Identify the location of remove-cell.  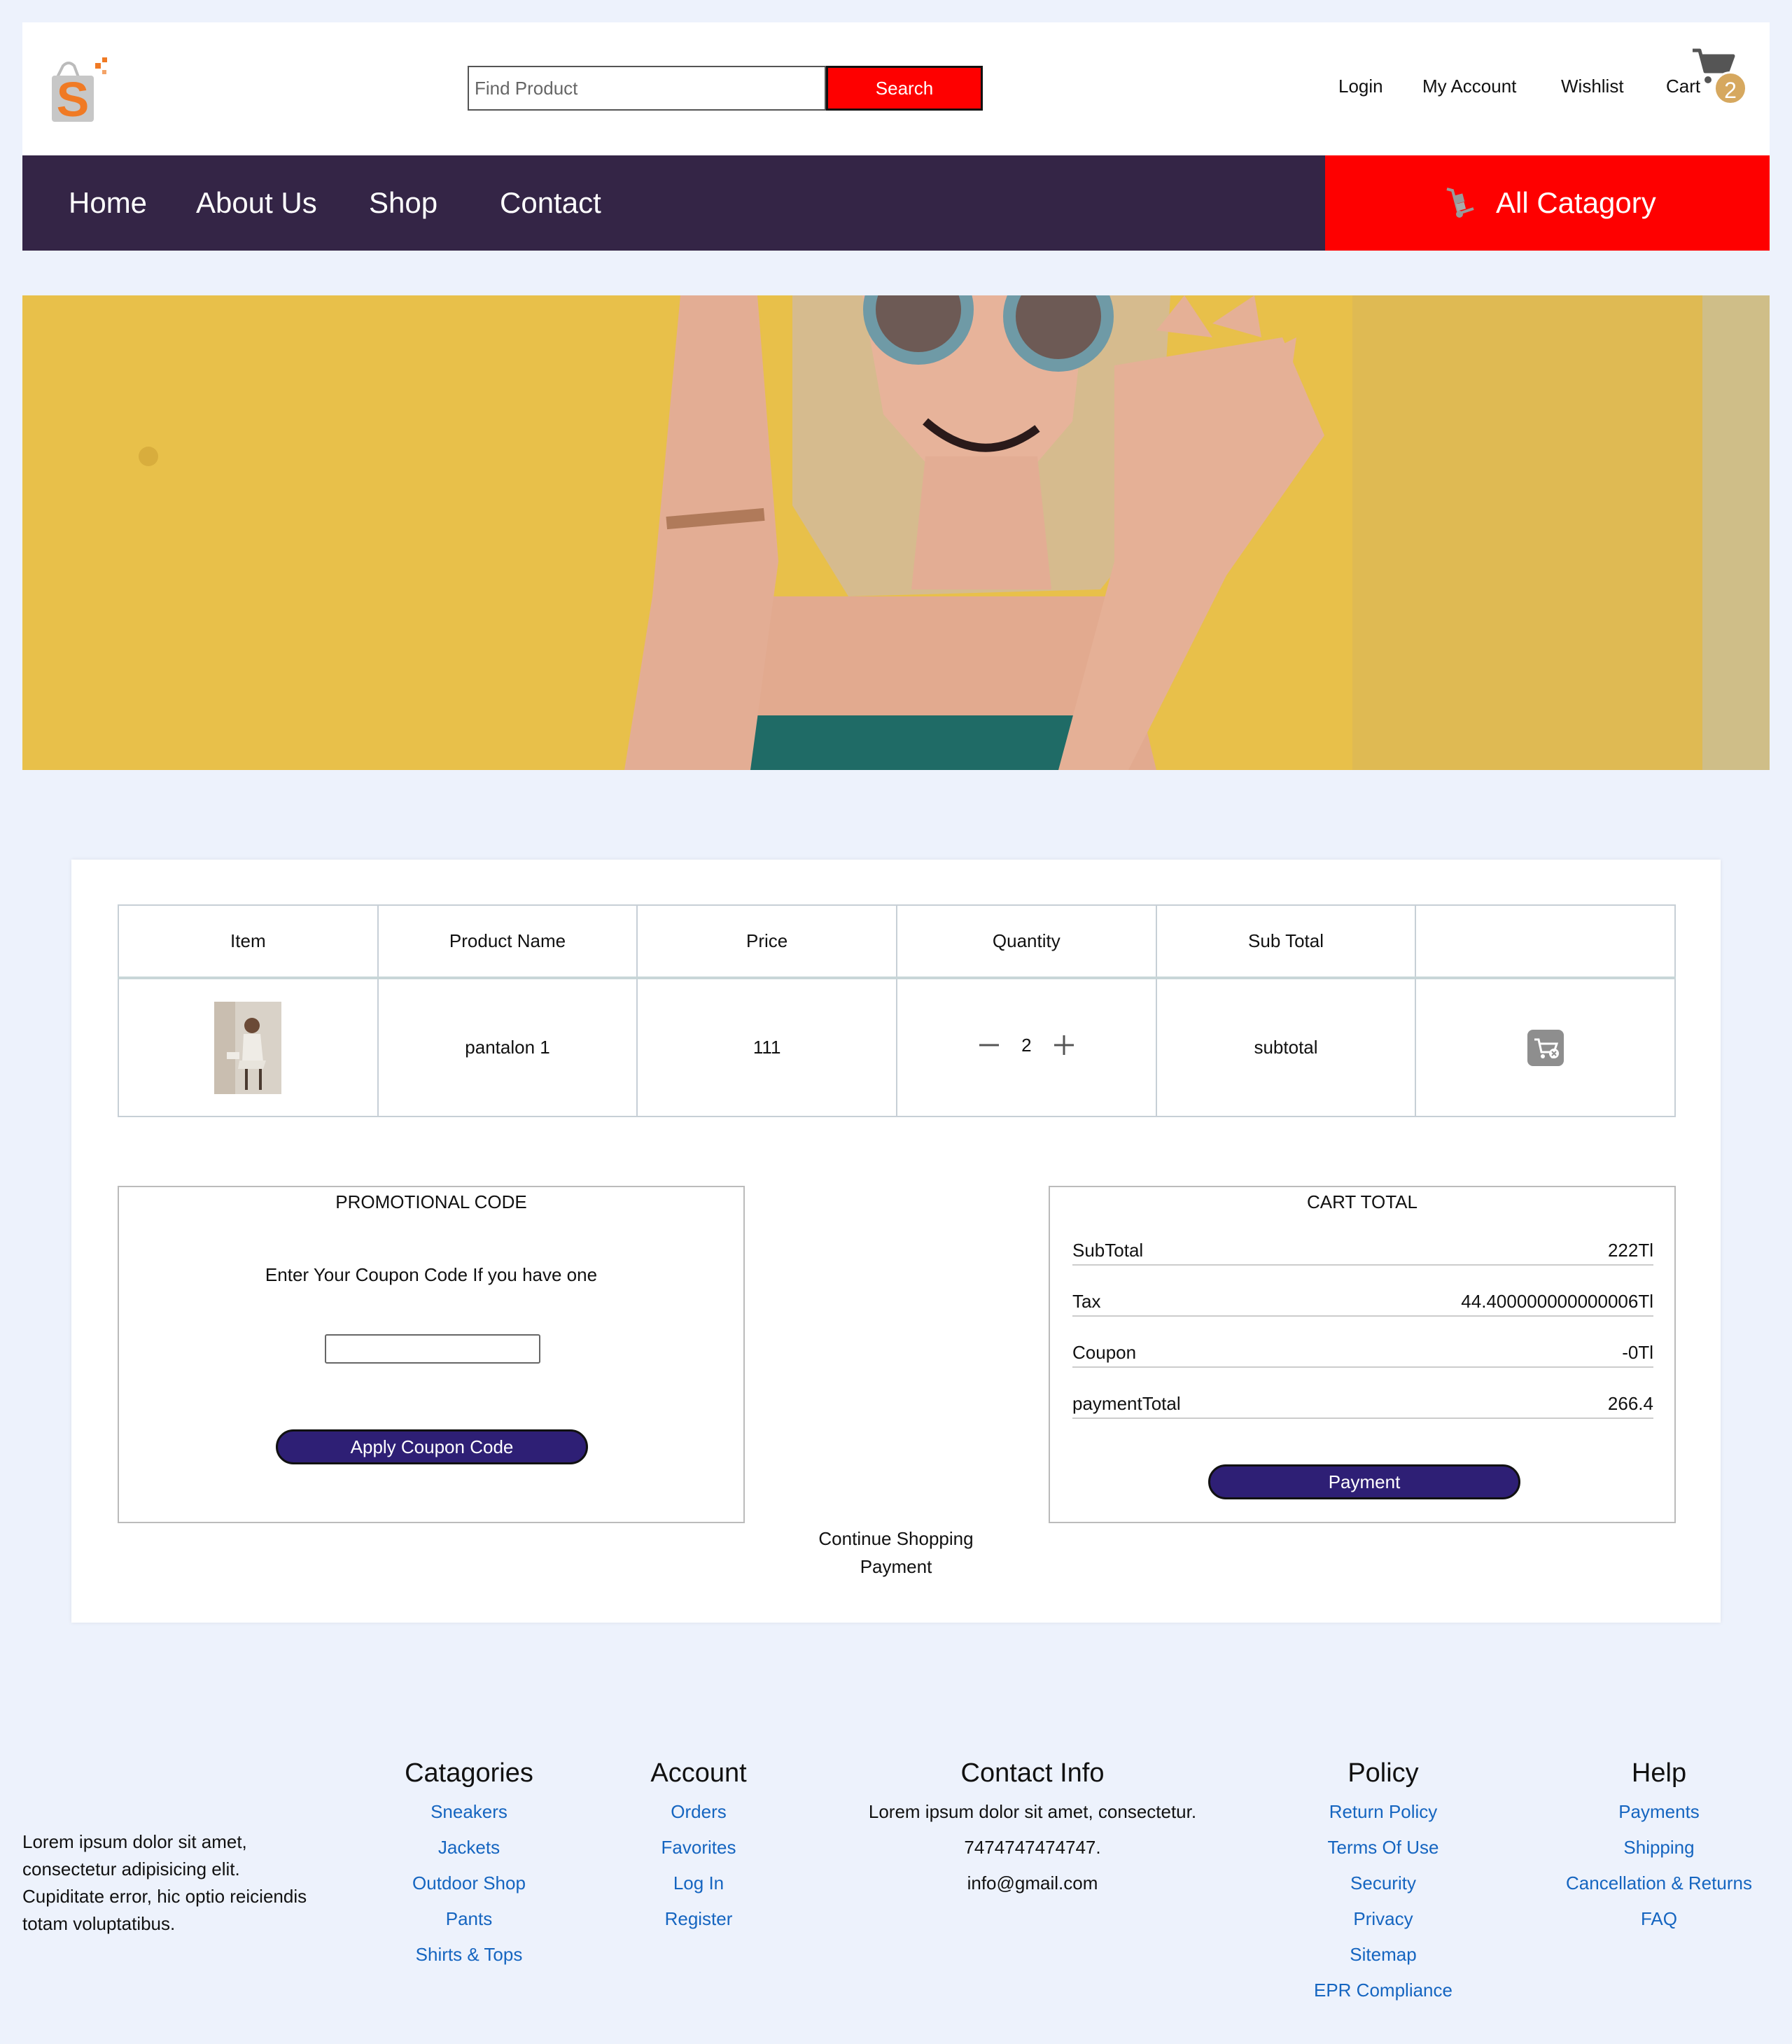
(1545, 1047).